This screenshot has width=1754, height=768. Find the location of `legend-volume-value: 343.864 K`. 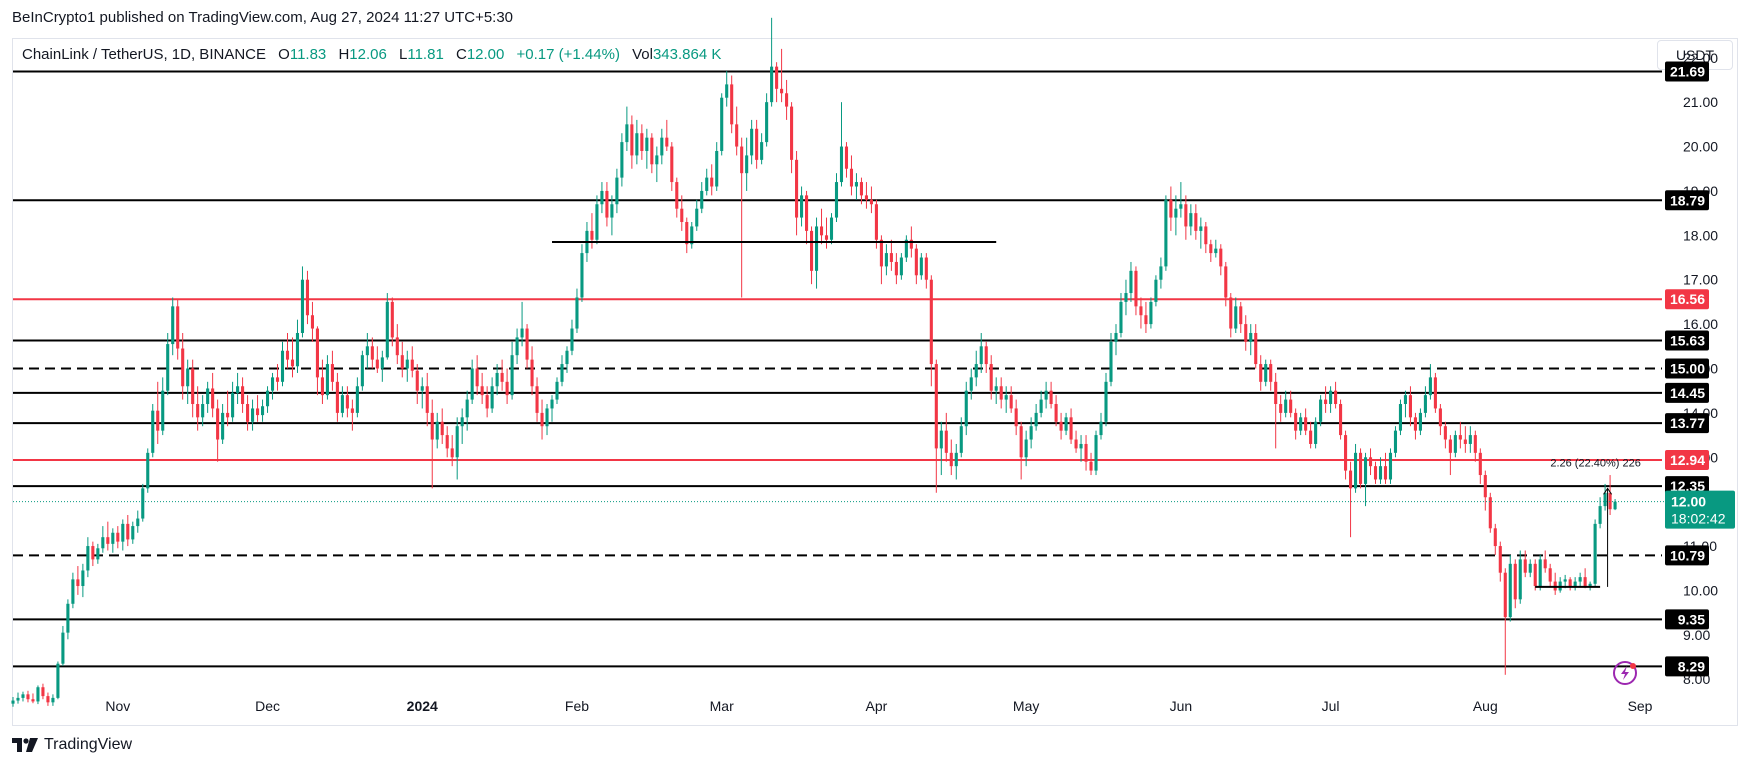

legend-volume-value: 343.864 K is located at coordinates (687, 54).